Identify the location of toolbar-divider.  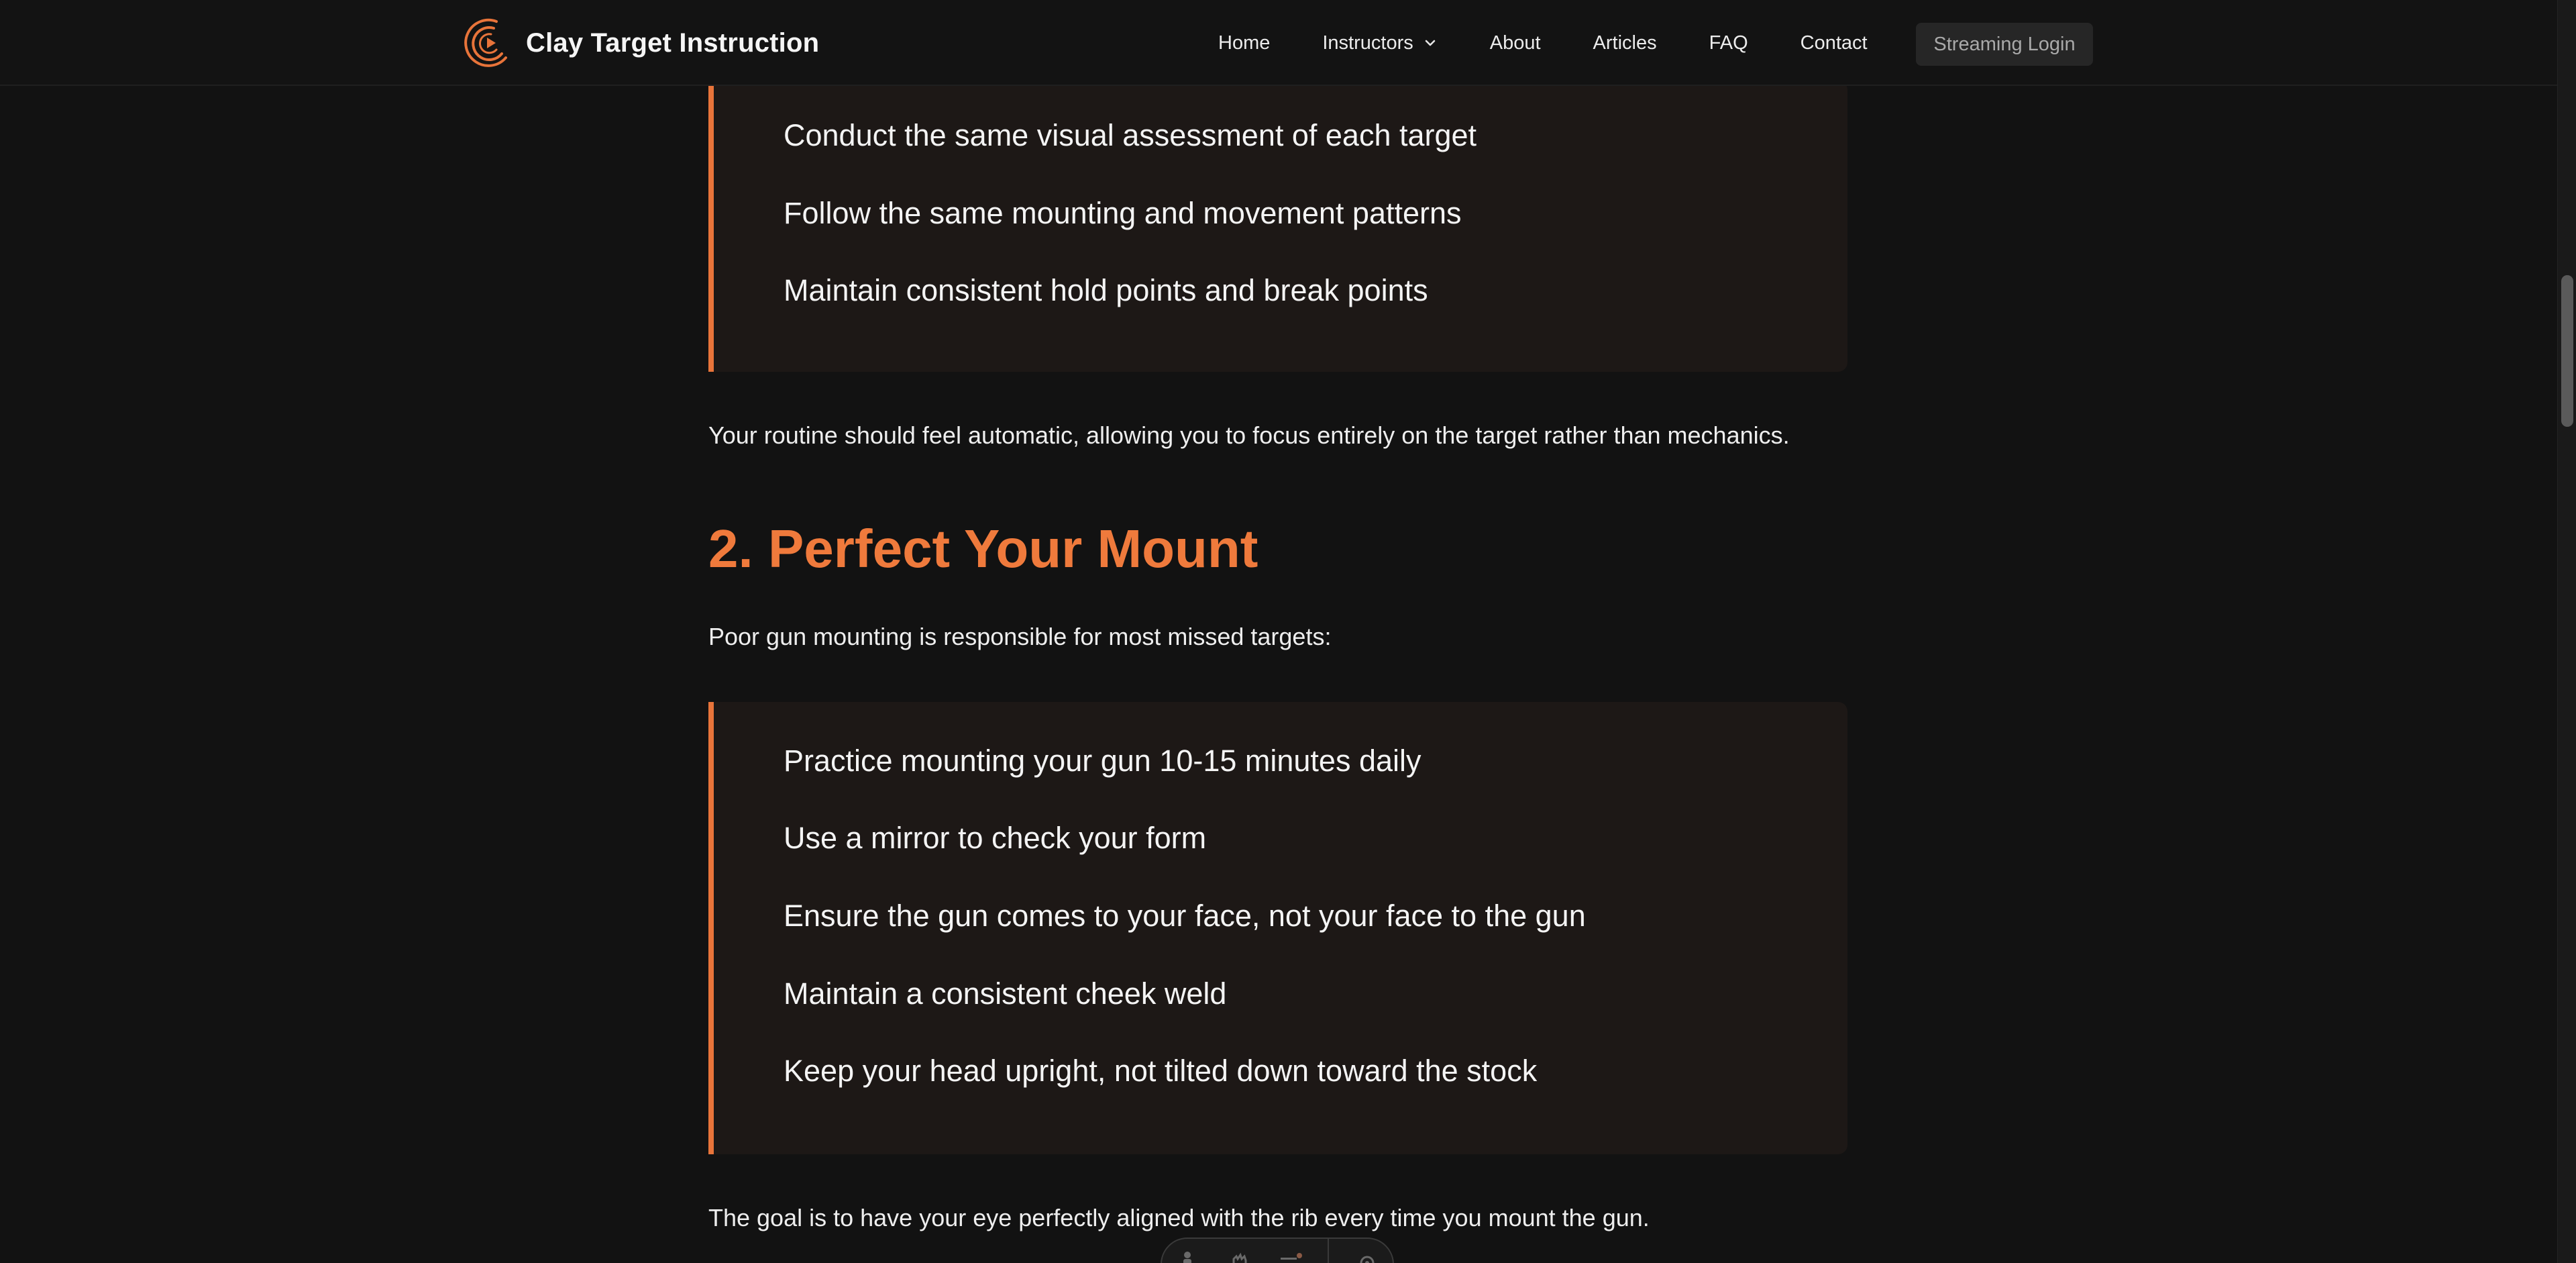
(1329, 1251).